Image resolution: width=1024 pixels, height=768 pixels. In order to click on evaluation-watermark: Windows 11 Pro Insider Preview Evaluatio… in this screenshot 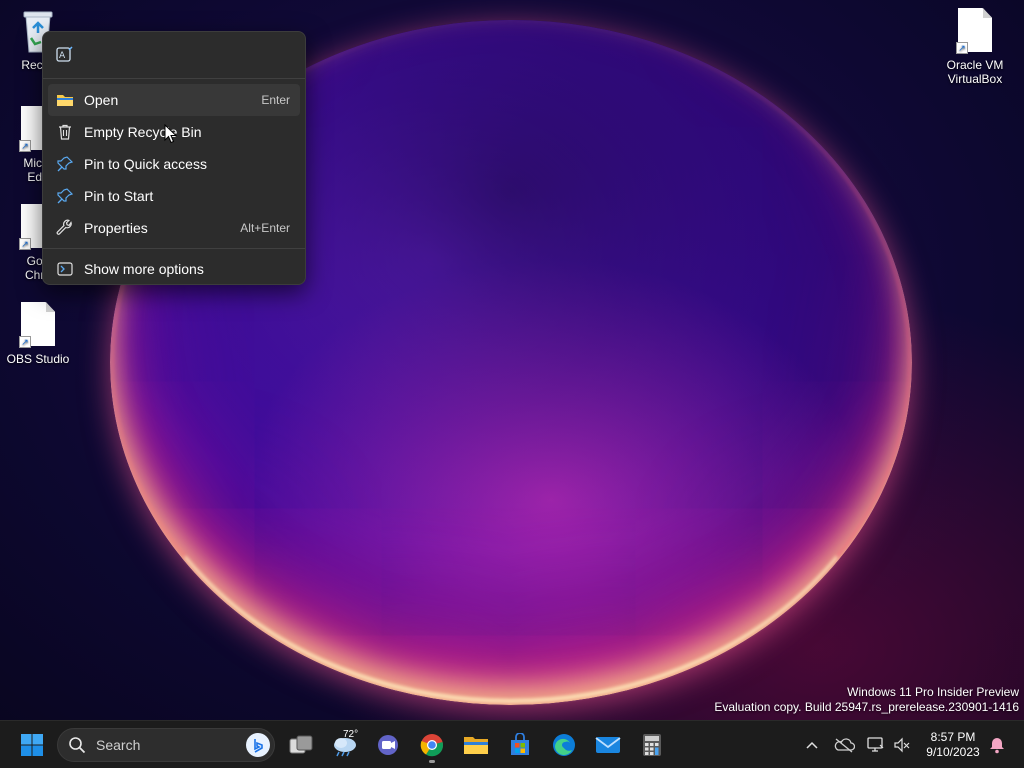, I will do `click(866, 700)`.